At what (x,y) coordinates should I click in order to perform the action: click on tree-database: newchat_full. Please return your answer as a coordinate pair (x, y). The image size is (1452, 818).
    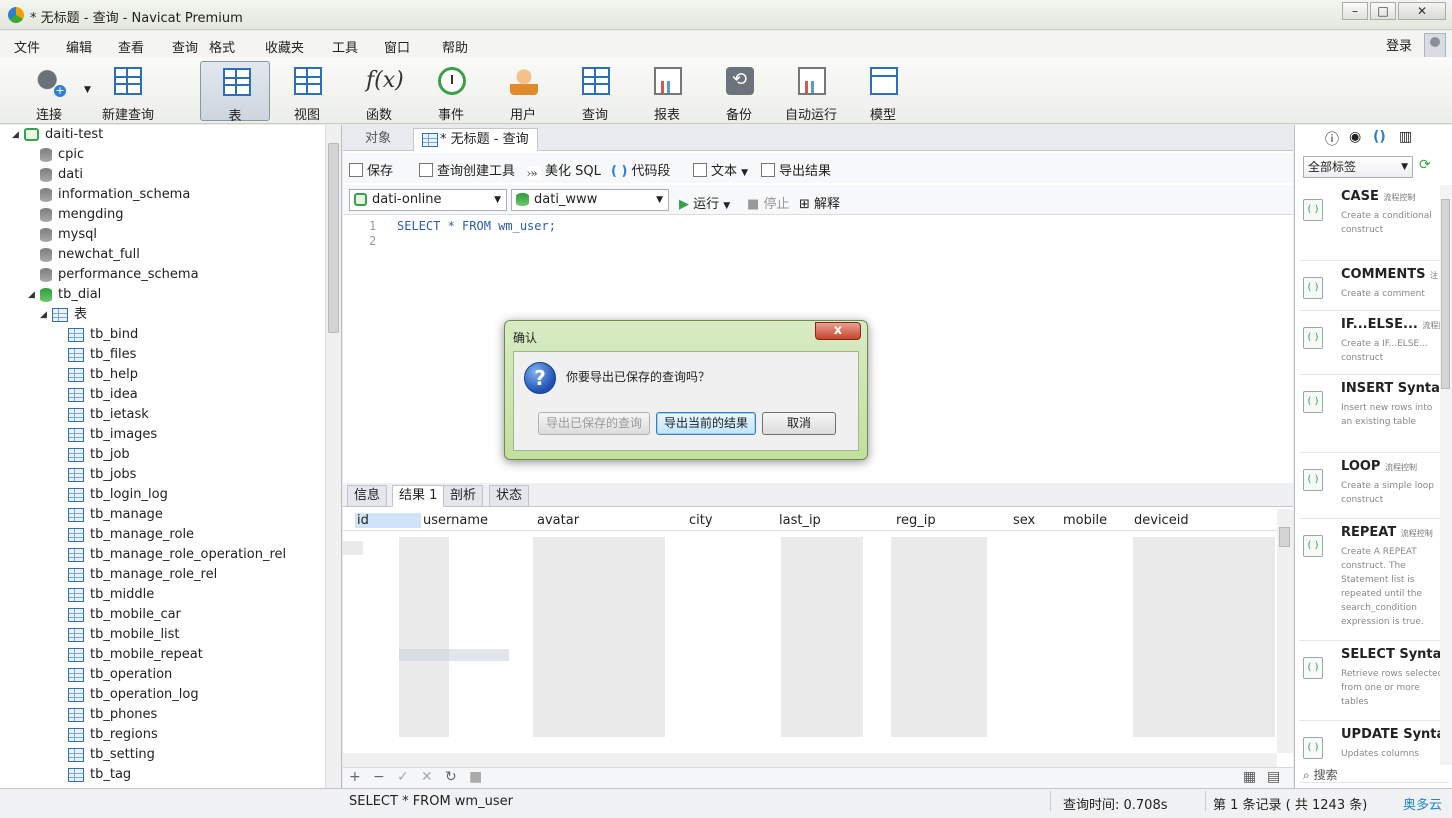
    Looking at the image, I should click on (90, 255).